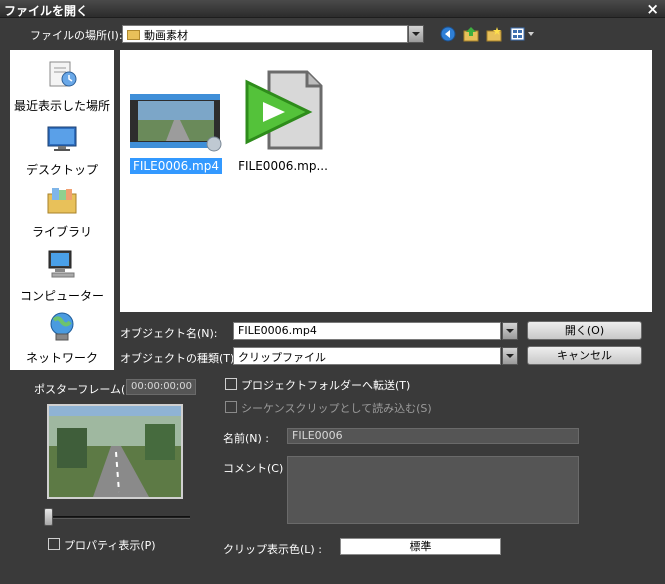  Describe the element at coordinates (46, 11) in the screenshot. I see `window-title: ファイルを開く` at that location.